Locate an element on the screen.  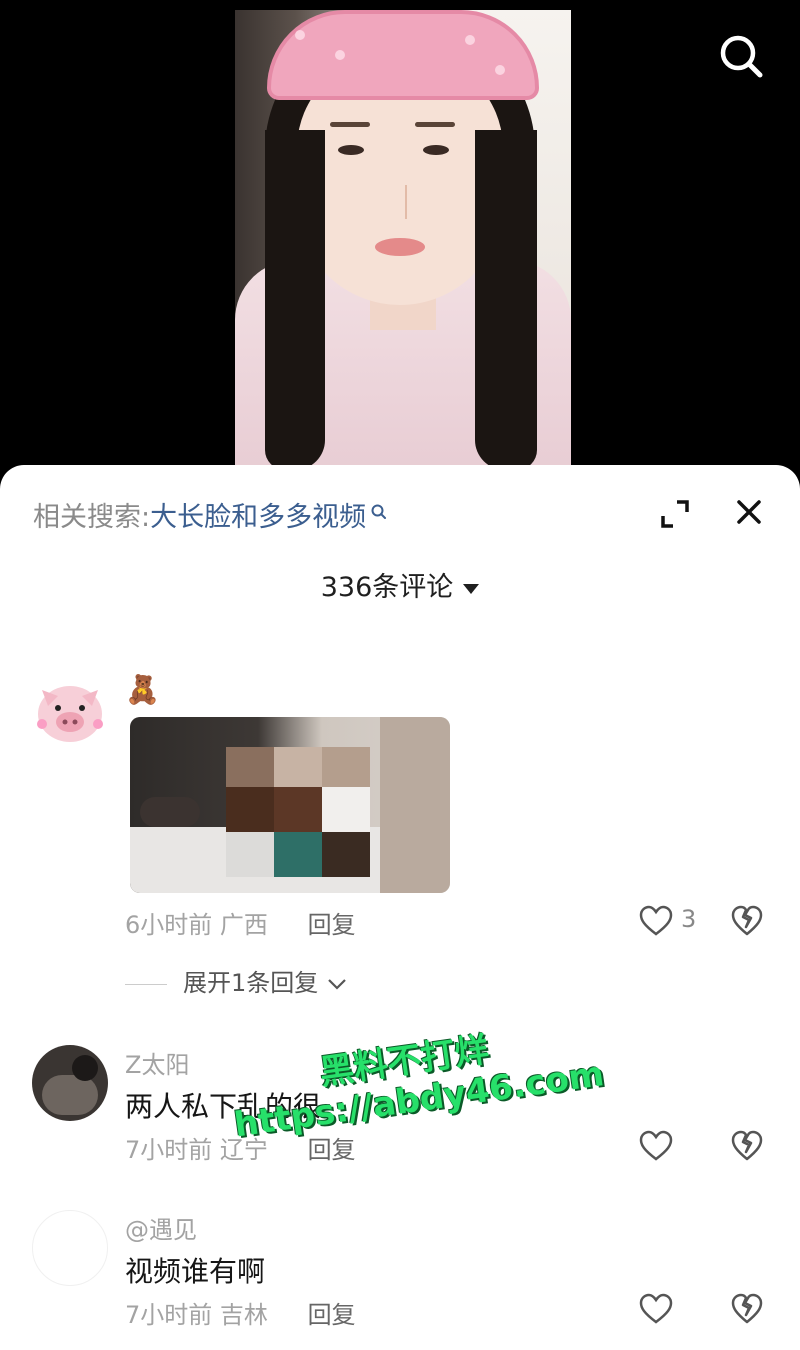
expand-replies-button: 展开1条回复 is located at coordinates (236, 980).